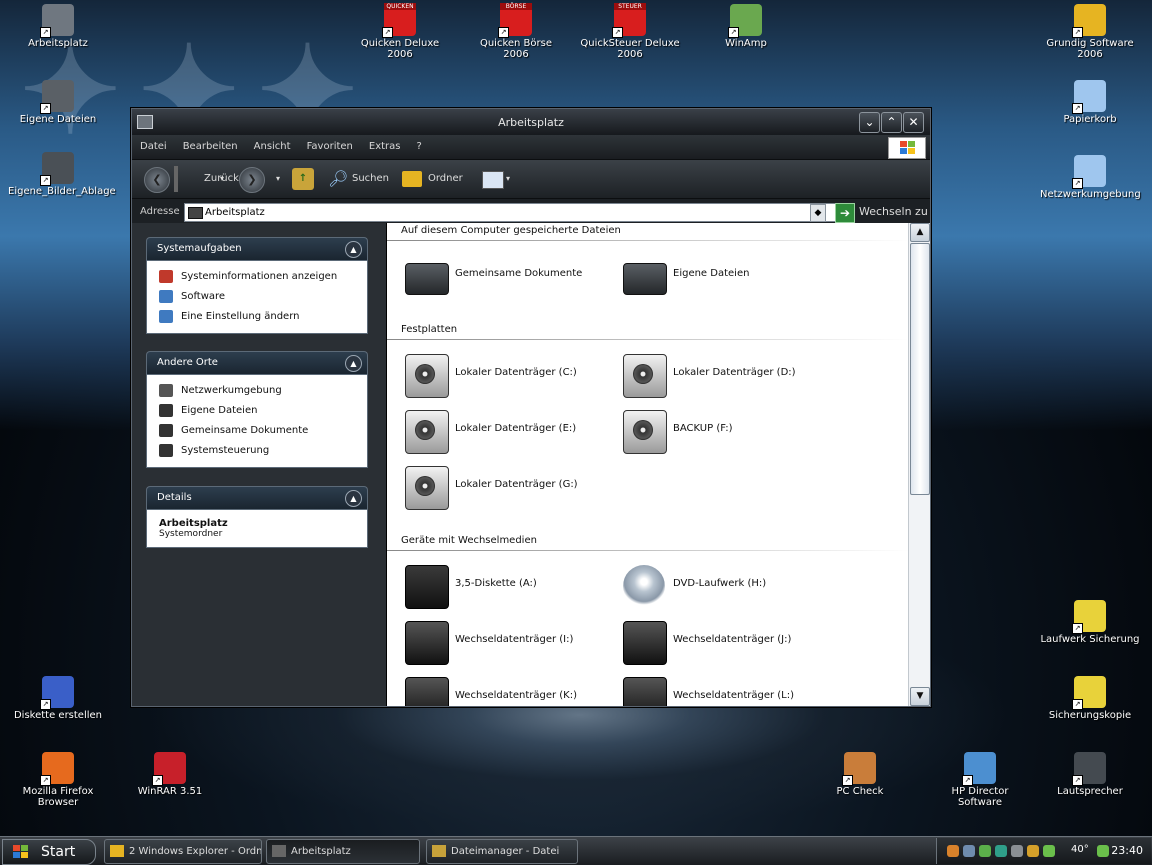  I want to click on shortcut-arrow-icon: ↗, so click(387, 32).